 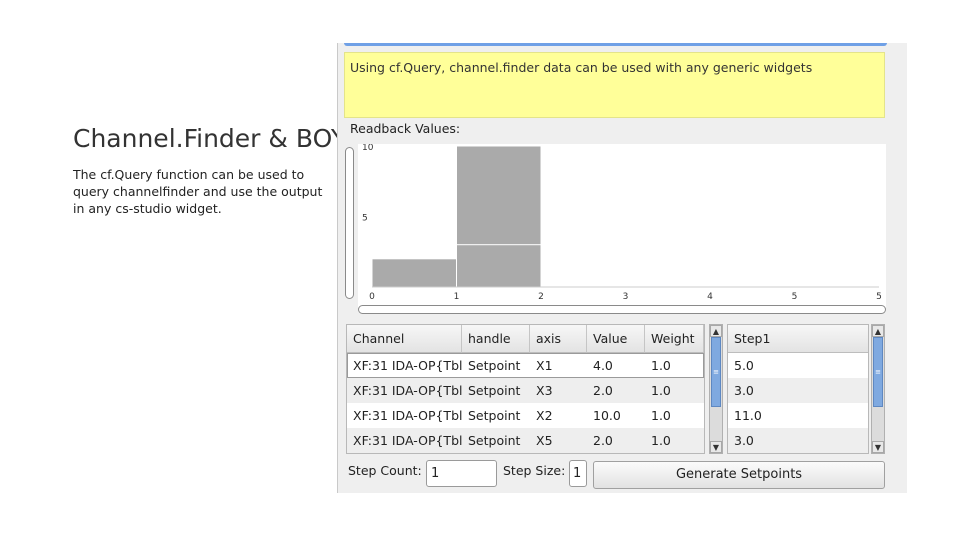 I want to click on table-row: 5.0, so click(x=798, y=365).